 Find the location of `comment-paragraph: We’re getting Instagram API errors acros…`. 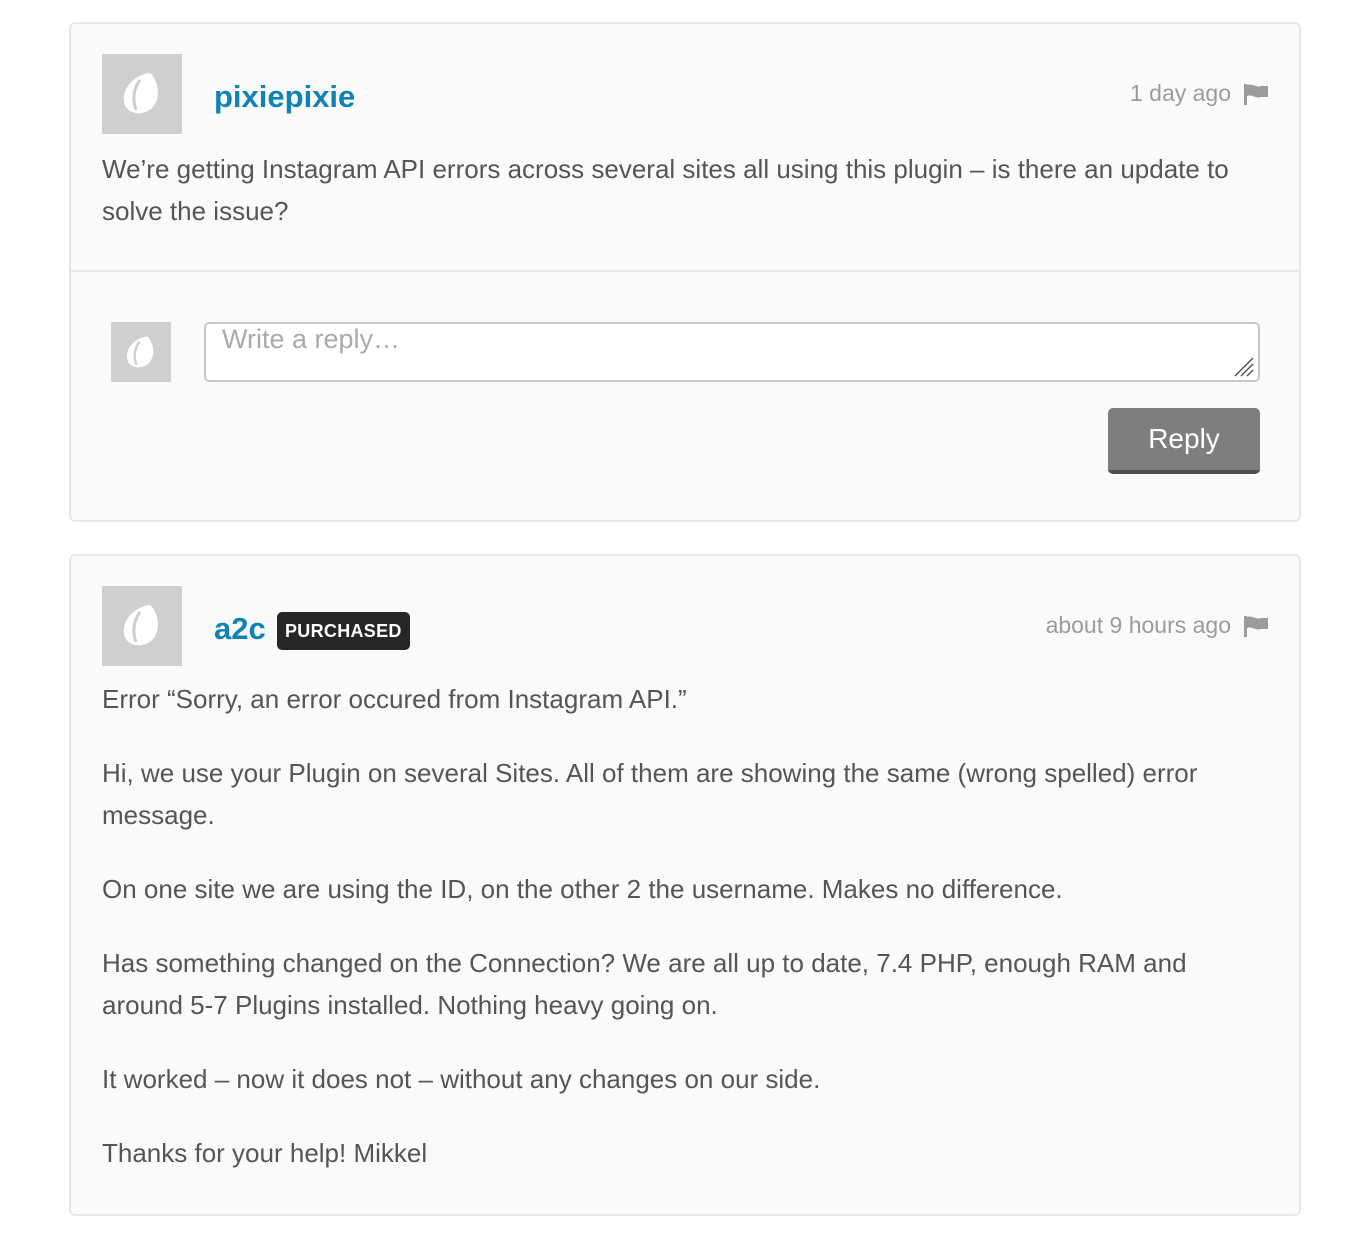

comment-paragraph: We’re getting Instagram API errors acros… is located at coordinates (665, 190).